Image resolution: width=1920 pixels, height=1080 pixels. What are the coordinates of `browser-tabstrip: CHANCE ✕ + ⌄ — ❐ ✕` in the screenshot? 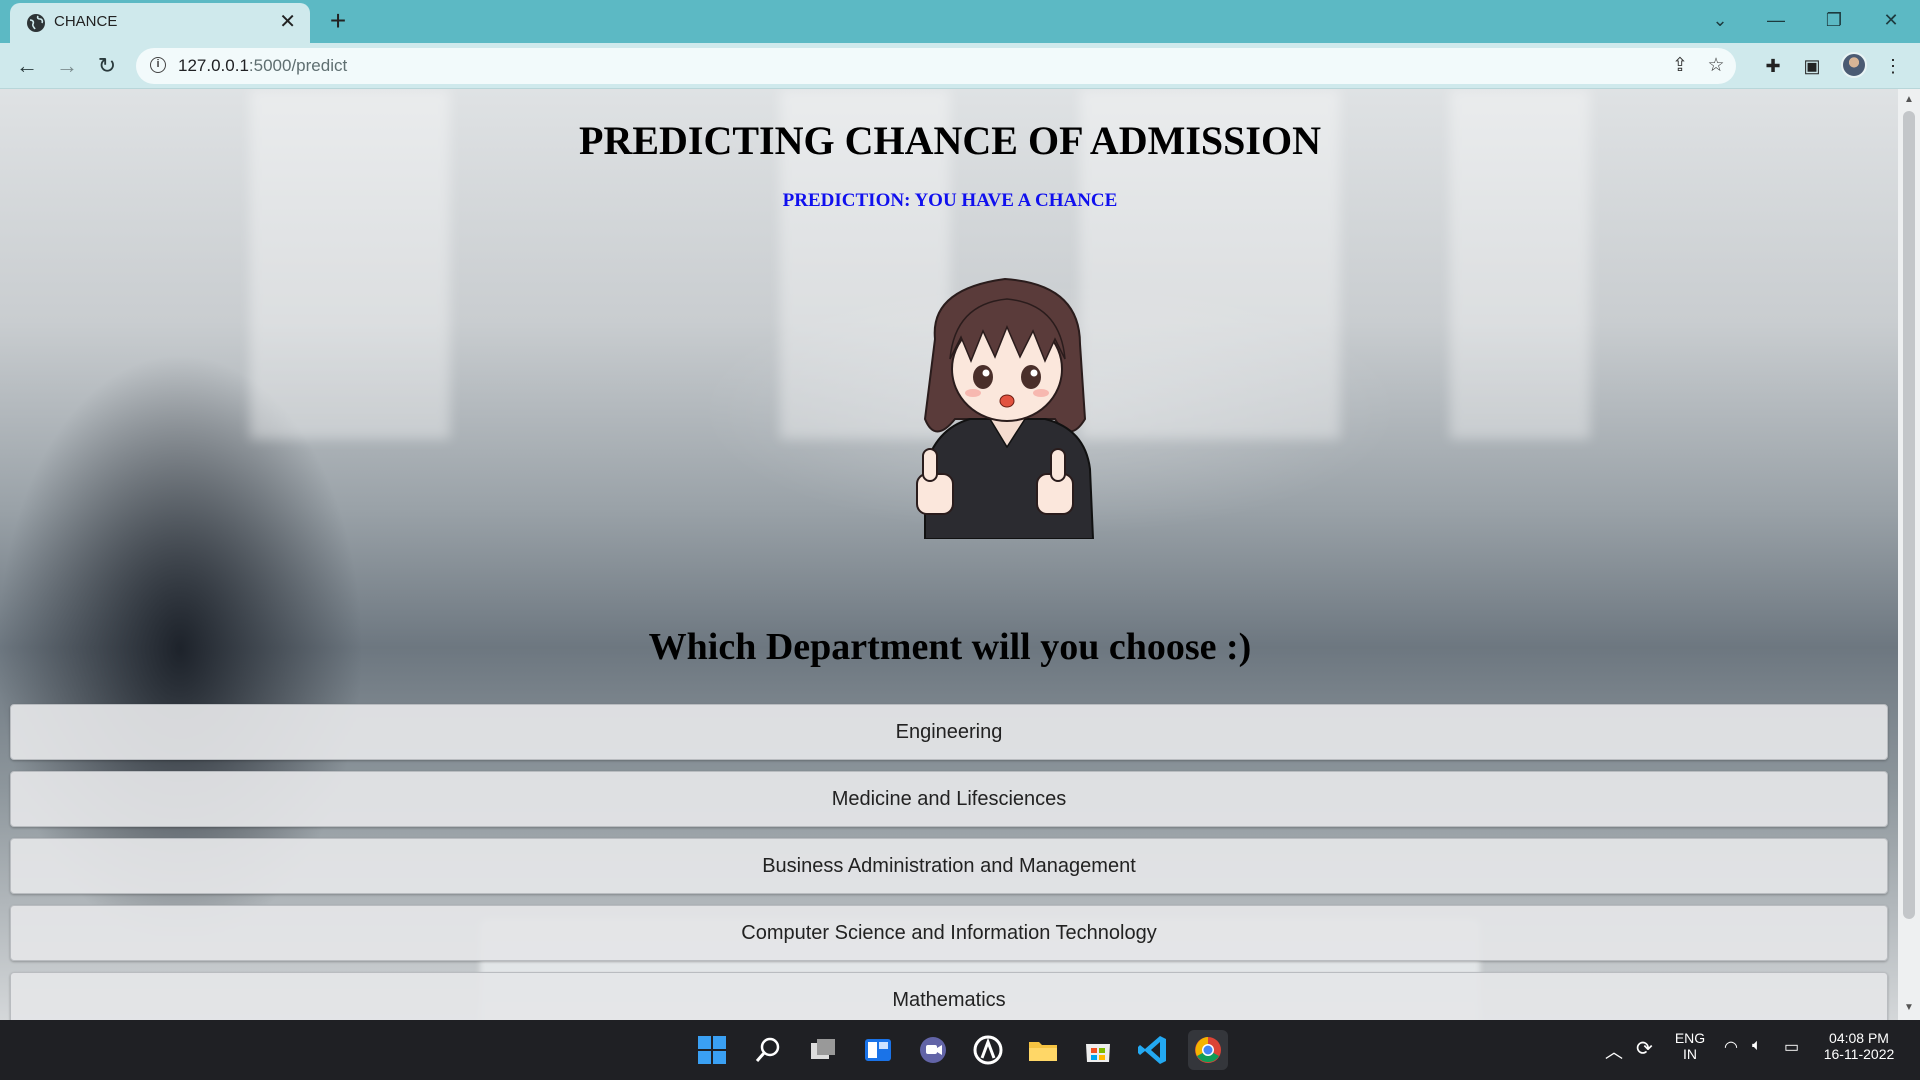 It's located at (960, 21).